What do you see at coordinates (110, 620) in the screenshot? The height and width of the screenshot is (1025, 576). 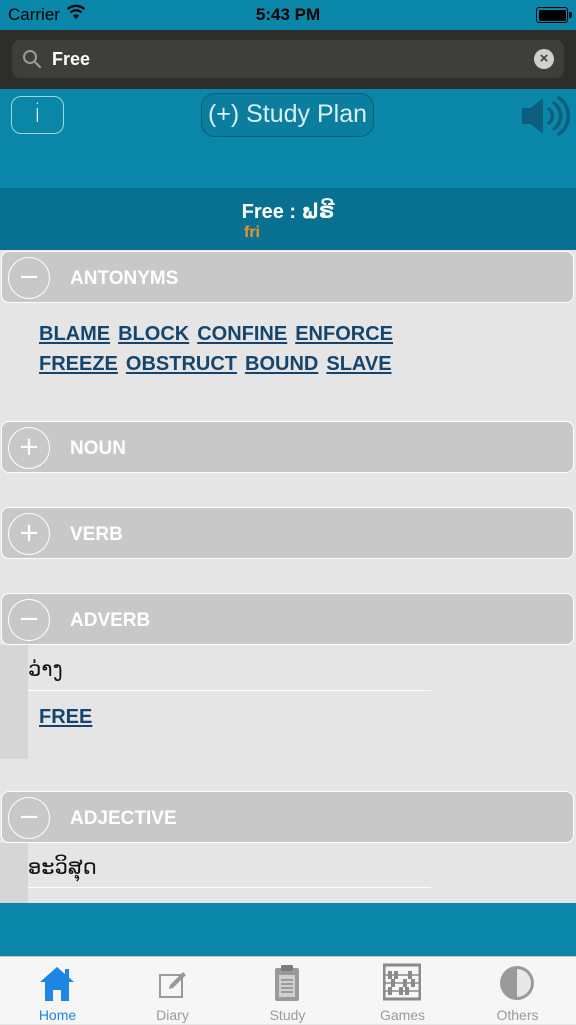 I see `section-title-adverb: ADVERB` at bounding box center [110, 620].